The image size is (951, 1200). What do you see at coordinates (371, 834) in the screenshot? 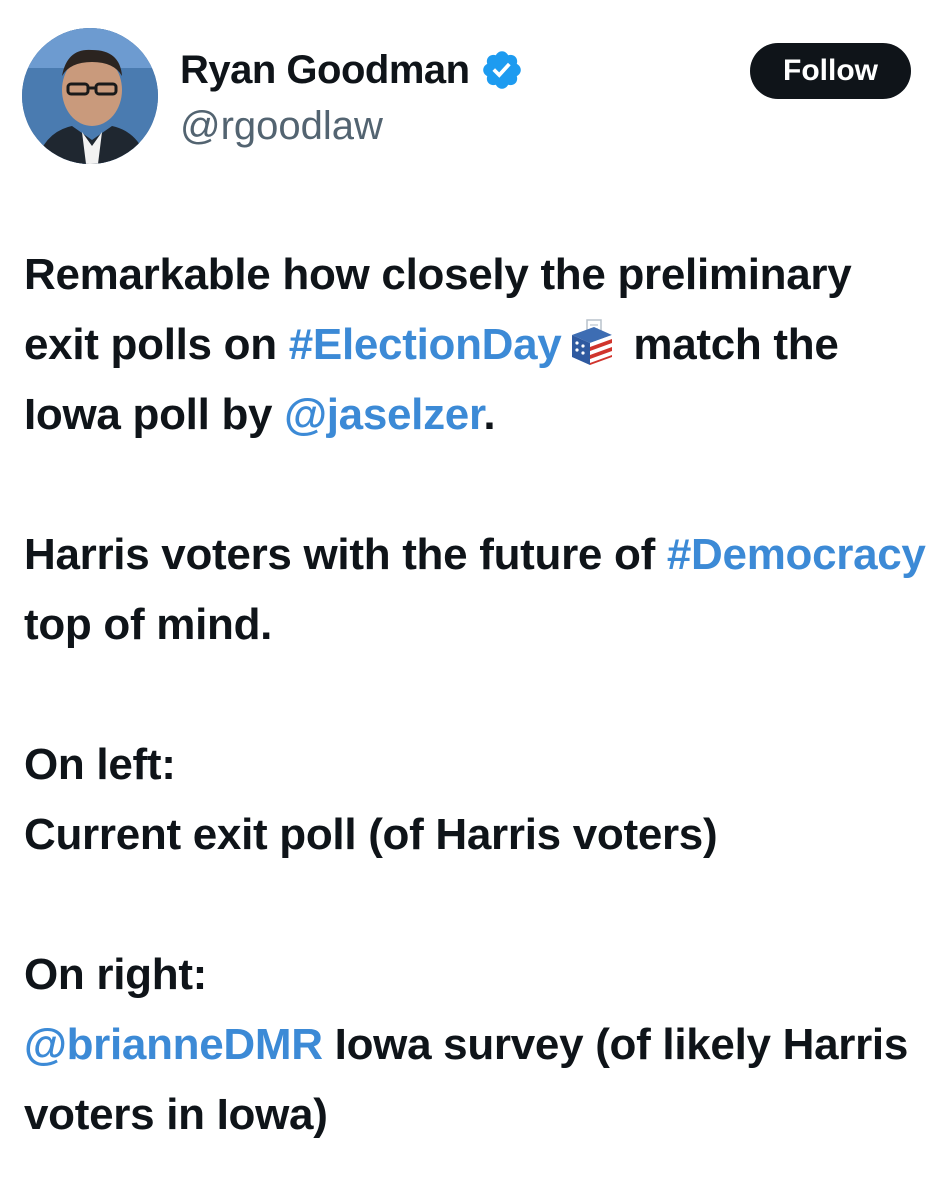
I see `text-segment: Current exit poll (of Harris voters)` at bounding box center [371, 834].